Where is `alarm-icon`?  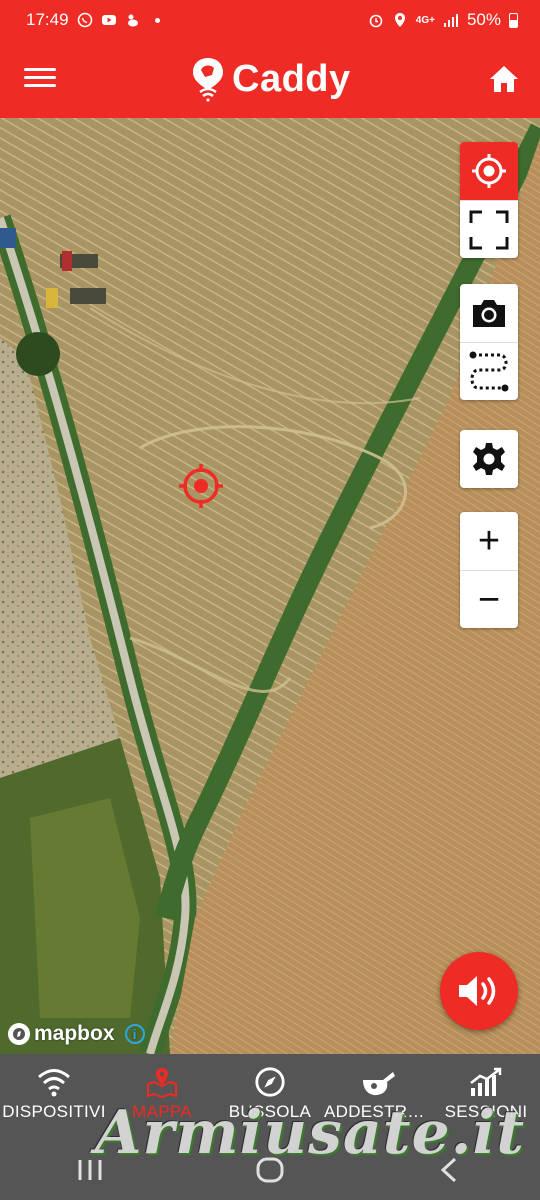
alarm-icon is located at coordinates (376, 21).